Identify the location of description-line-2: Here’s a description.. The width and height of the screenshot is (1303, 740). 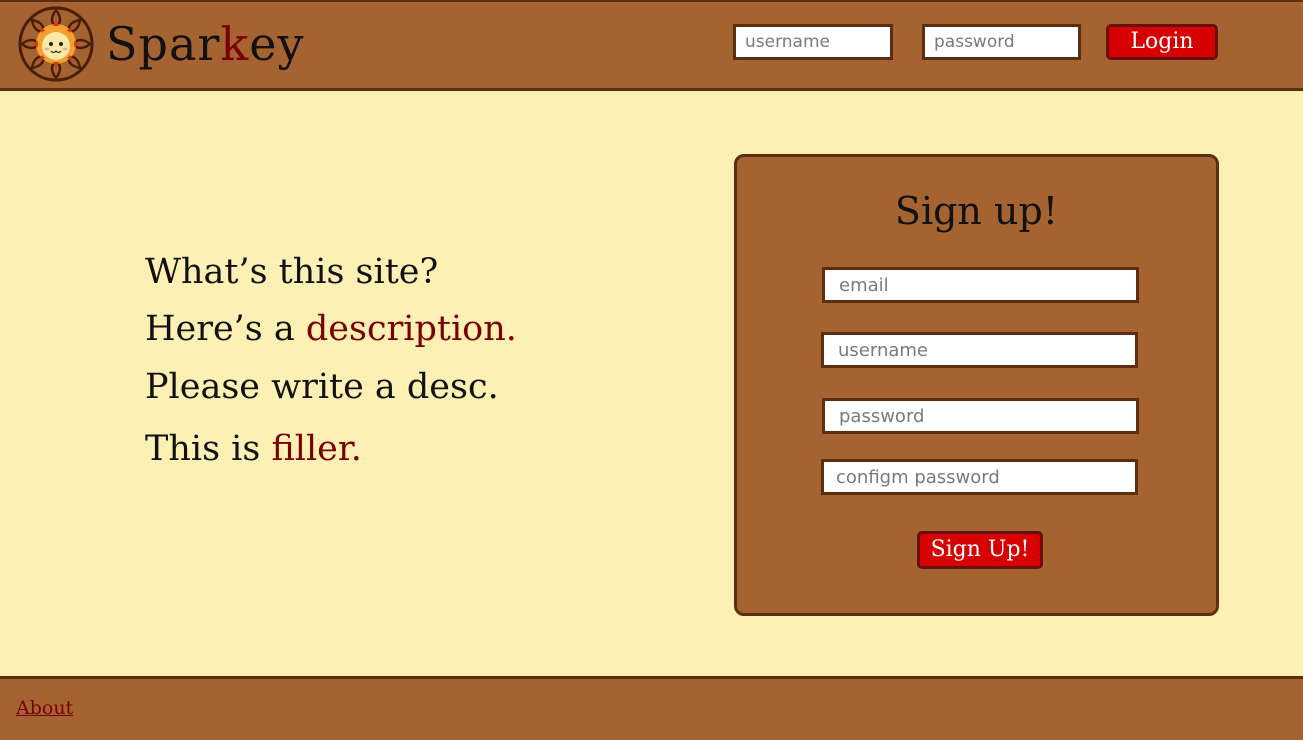
(331, 329).